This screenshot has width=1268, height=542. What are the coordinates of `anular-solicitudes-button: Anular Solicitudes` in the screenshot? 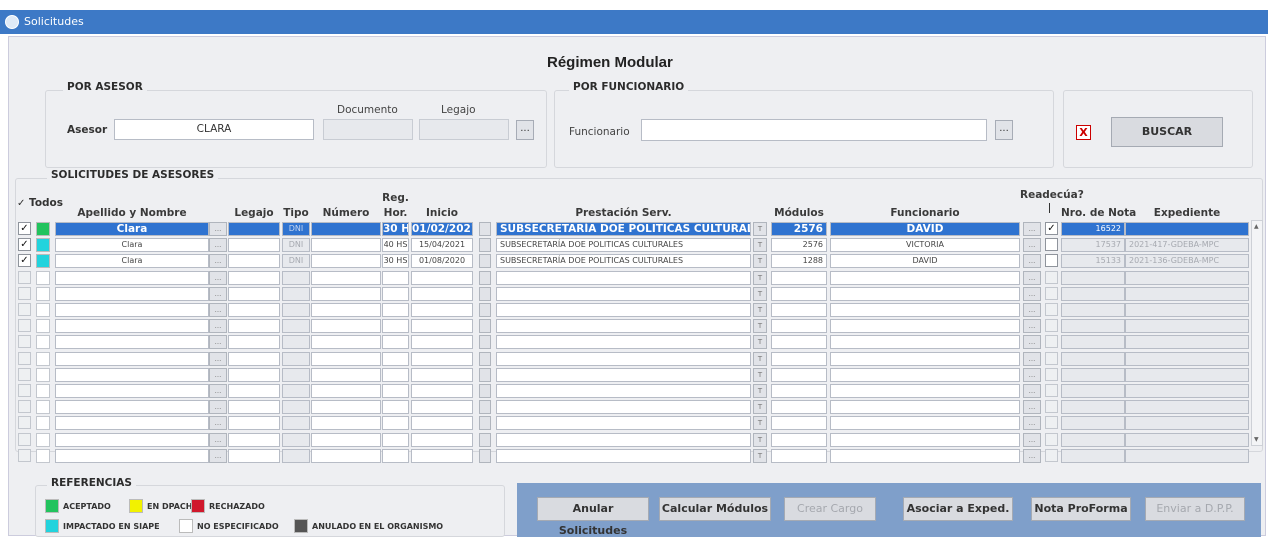 It's located at (593, 517).